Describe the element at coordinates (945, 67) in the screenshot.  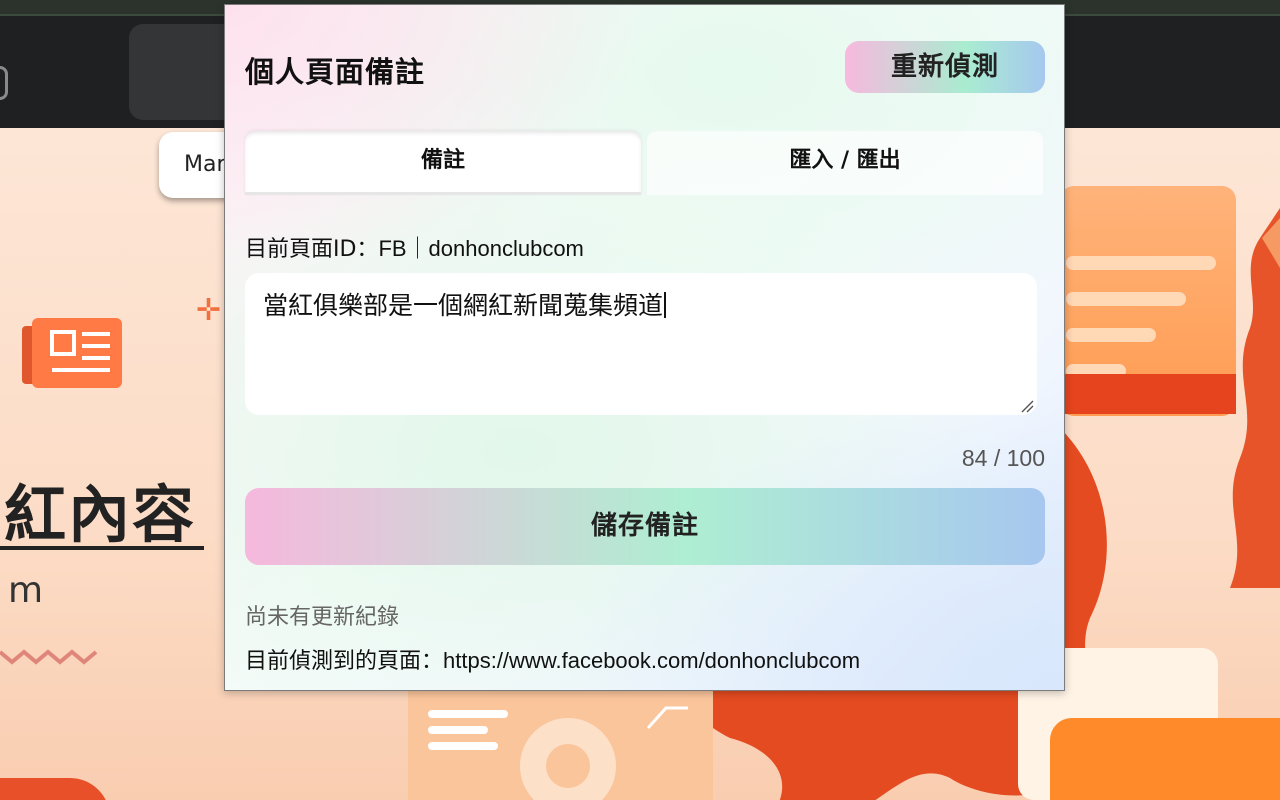
I see `redetect-button: 重新偵測` at that location.